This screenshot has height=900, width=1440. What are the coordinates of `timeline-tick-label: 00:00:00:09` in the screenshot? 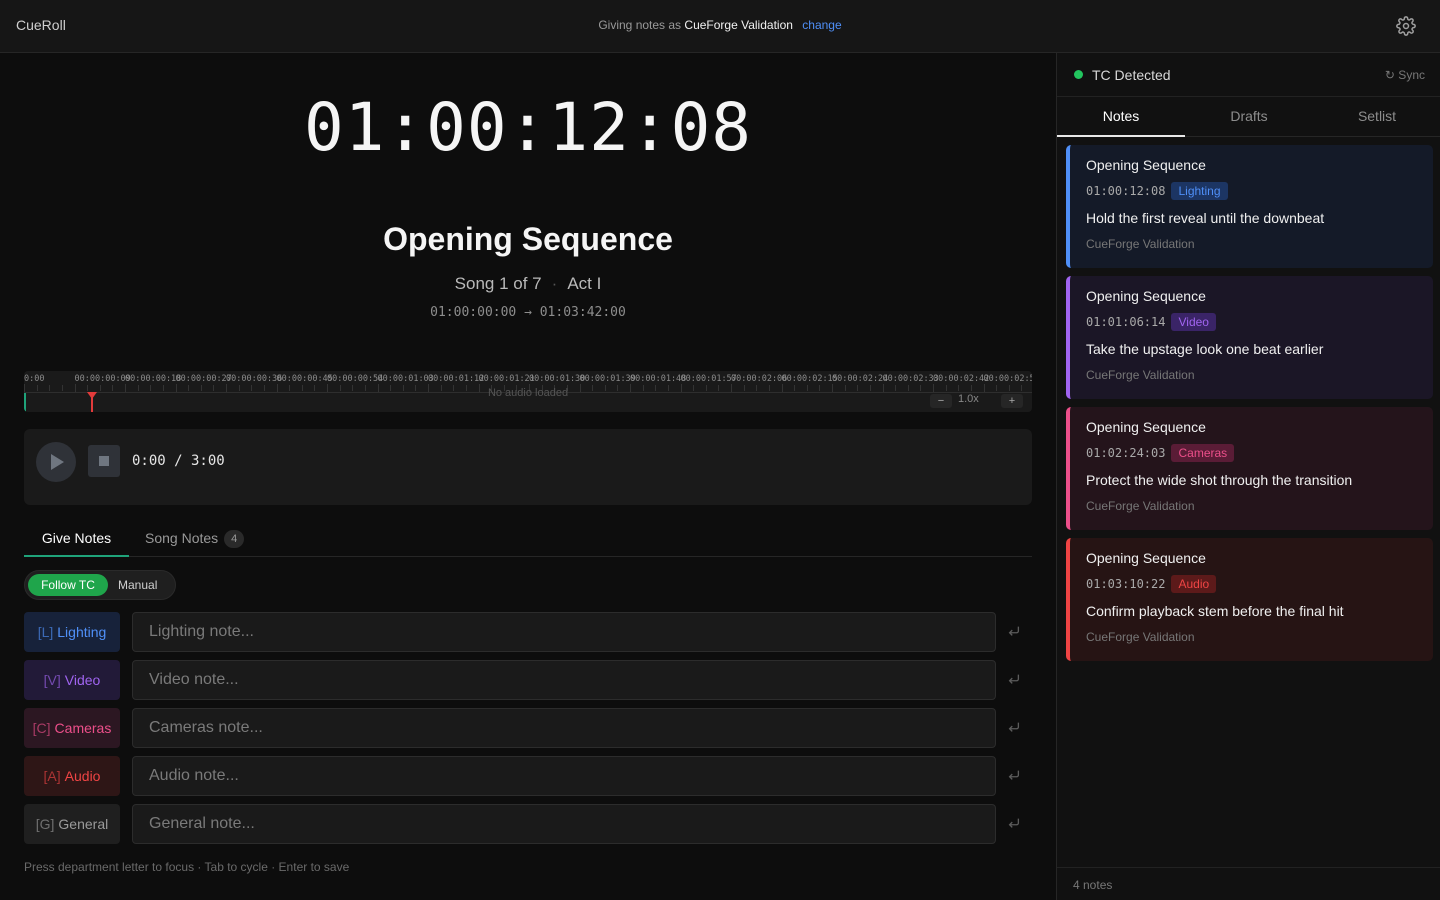 It's located at (102, 379).